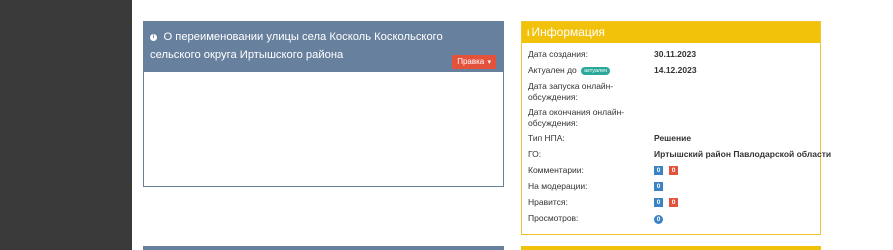  Describe the element at coordinates (743, 154) in the screenshot. I see `info-row-value: Иртышский район Павлодарской области` at that location.